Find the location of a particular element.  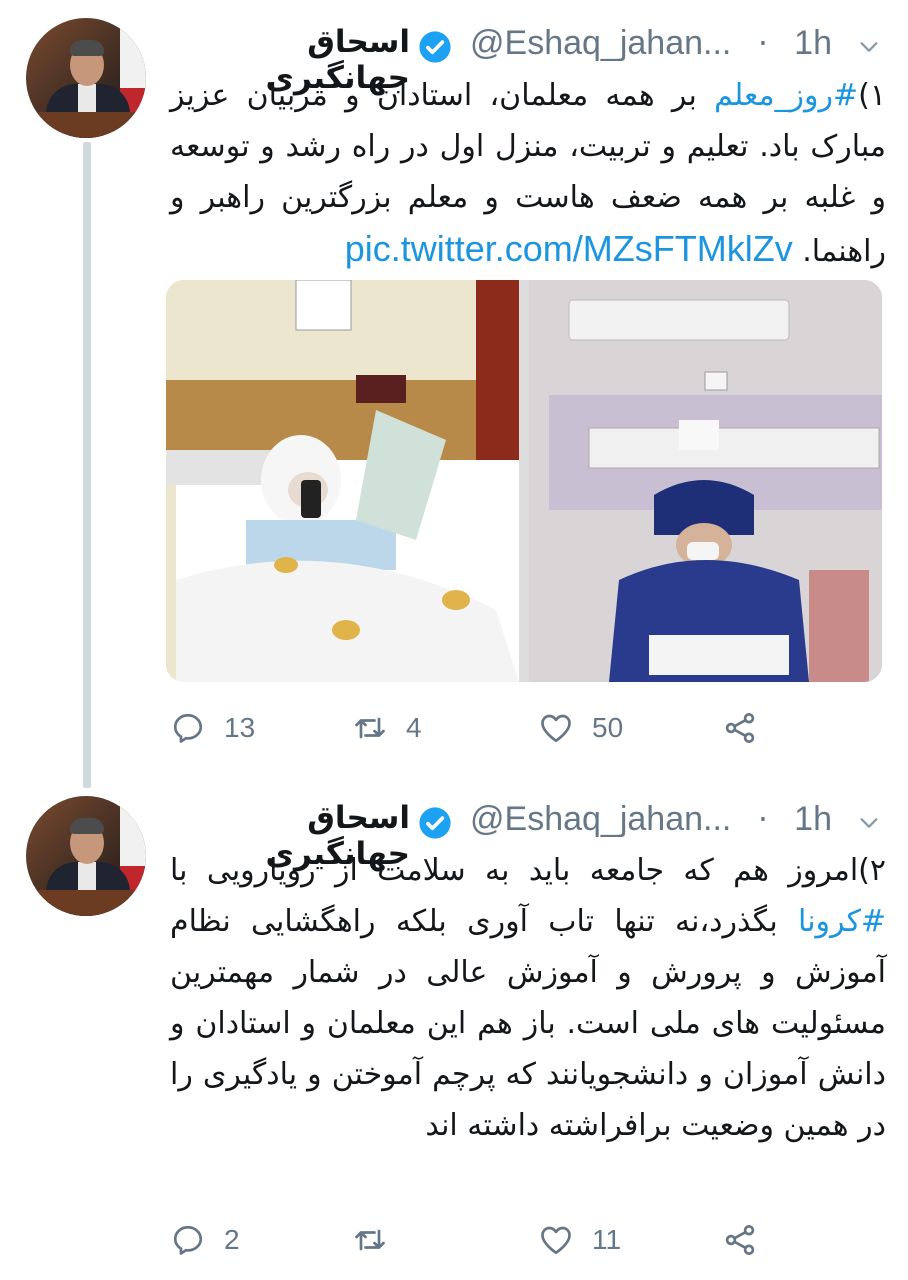

retweet-count: 4 is located at coordinates (414, 727).